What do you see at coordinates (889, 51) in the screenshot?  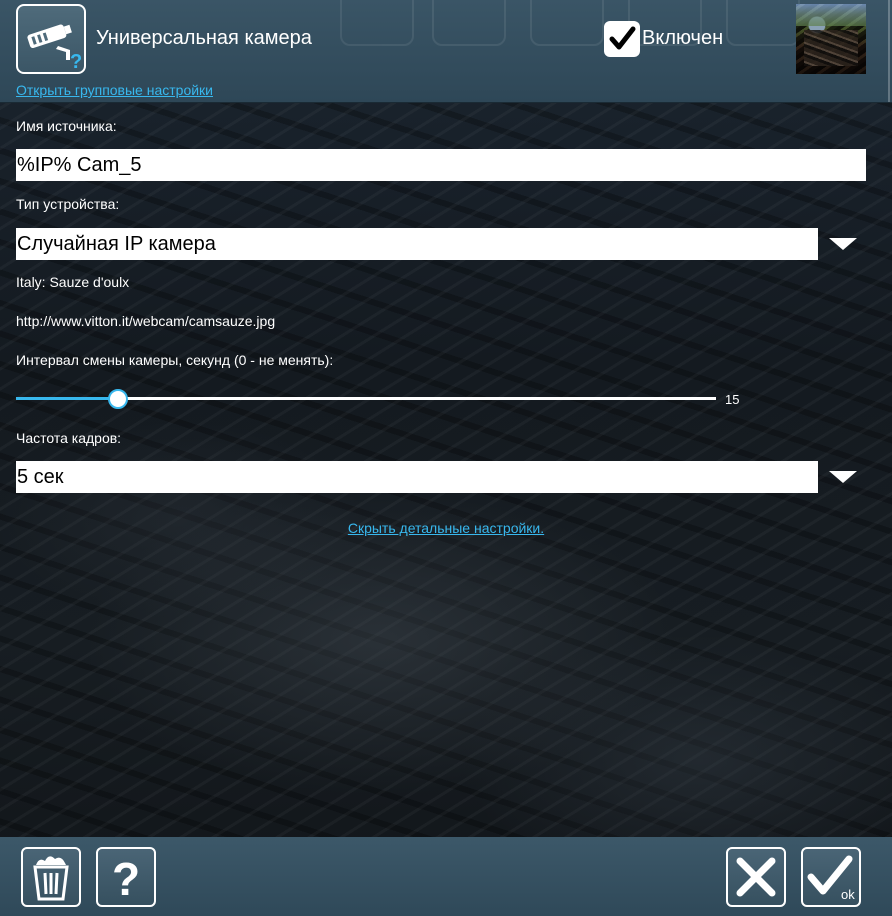 I see `header-edge-divider` at bounding box center [889, 51].